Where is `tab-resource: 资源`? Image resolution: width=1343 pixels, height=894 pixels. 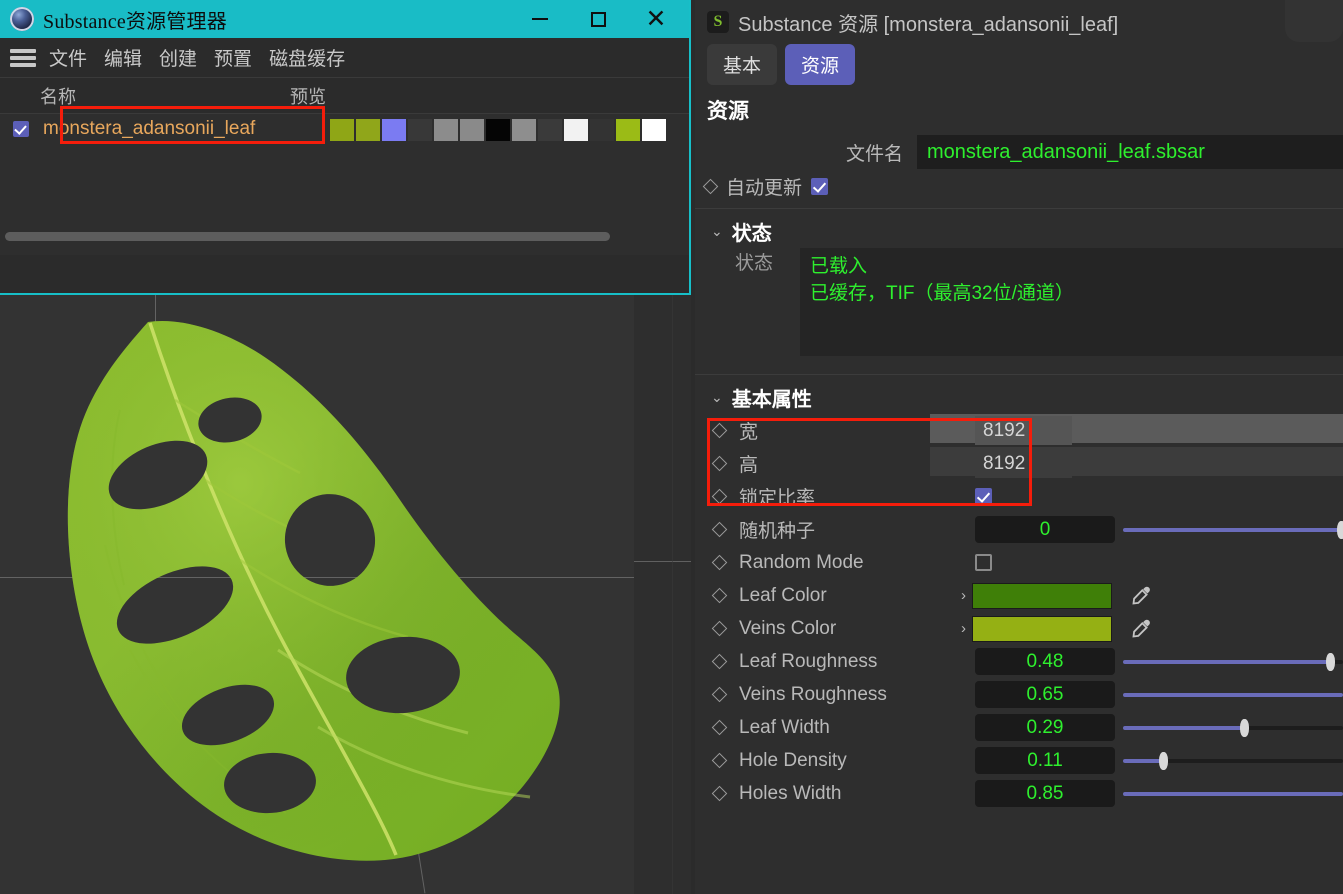
tab-resource: 资源 is located at coordinates (820, 64).